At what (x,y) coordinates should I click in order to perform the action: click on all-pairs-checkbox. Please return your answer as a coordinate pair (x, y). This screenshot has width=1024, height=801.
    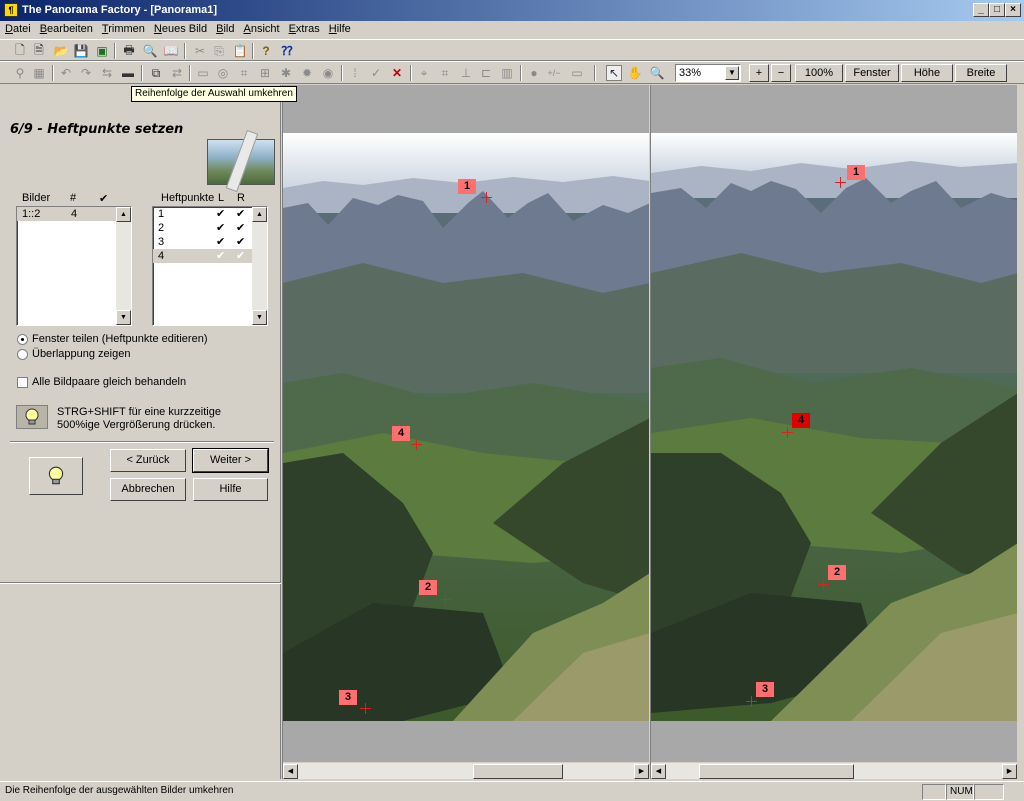
    Looking at the image, I should click on (22, 382).